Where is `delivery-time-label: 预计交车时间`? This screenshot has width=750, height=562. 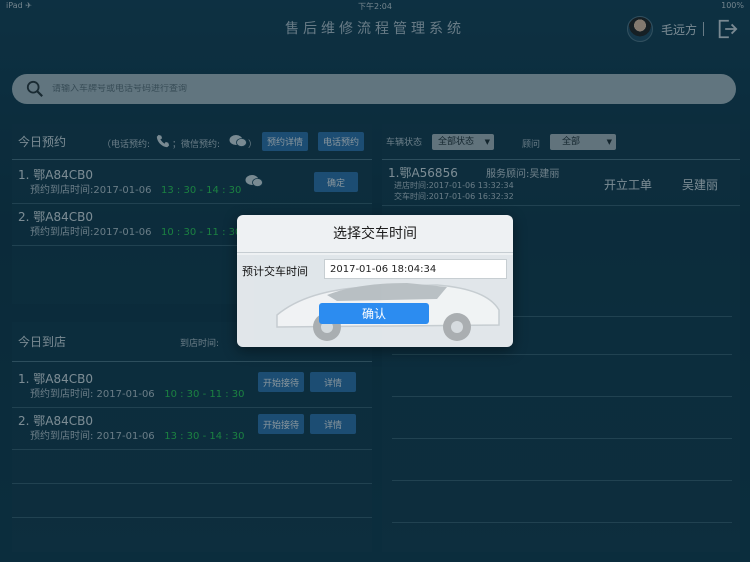 delivery-time-label: 预计交车时间 is located at coordinates (275, 271).